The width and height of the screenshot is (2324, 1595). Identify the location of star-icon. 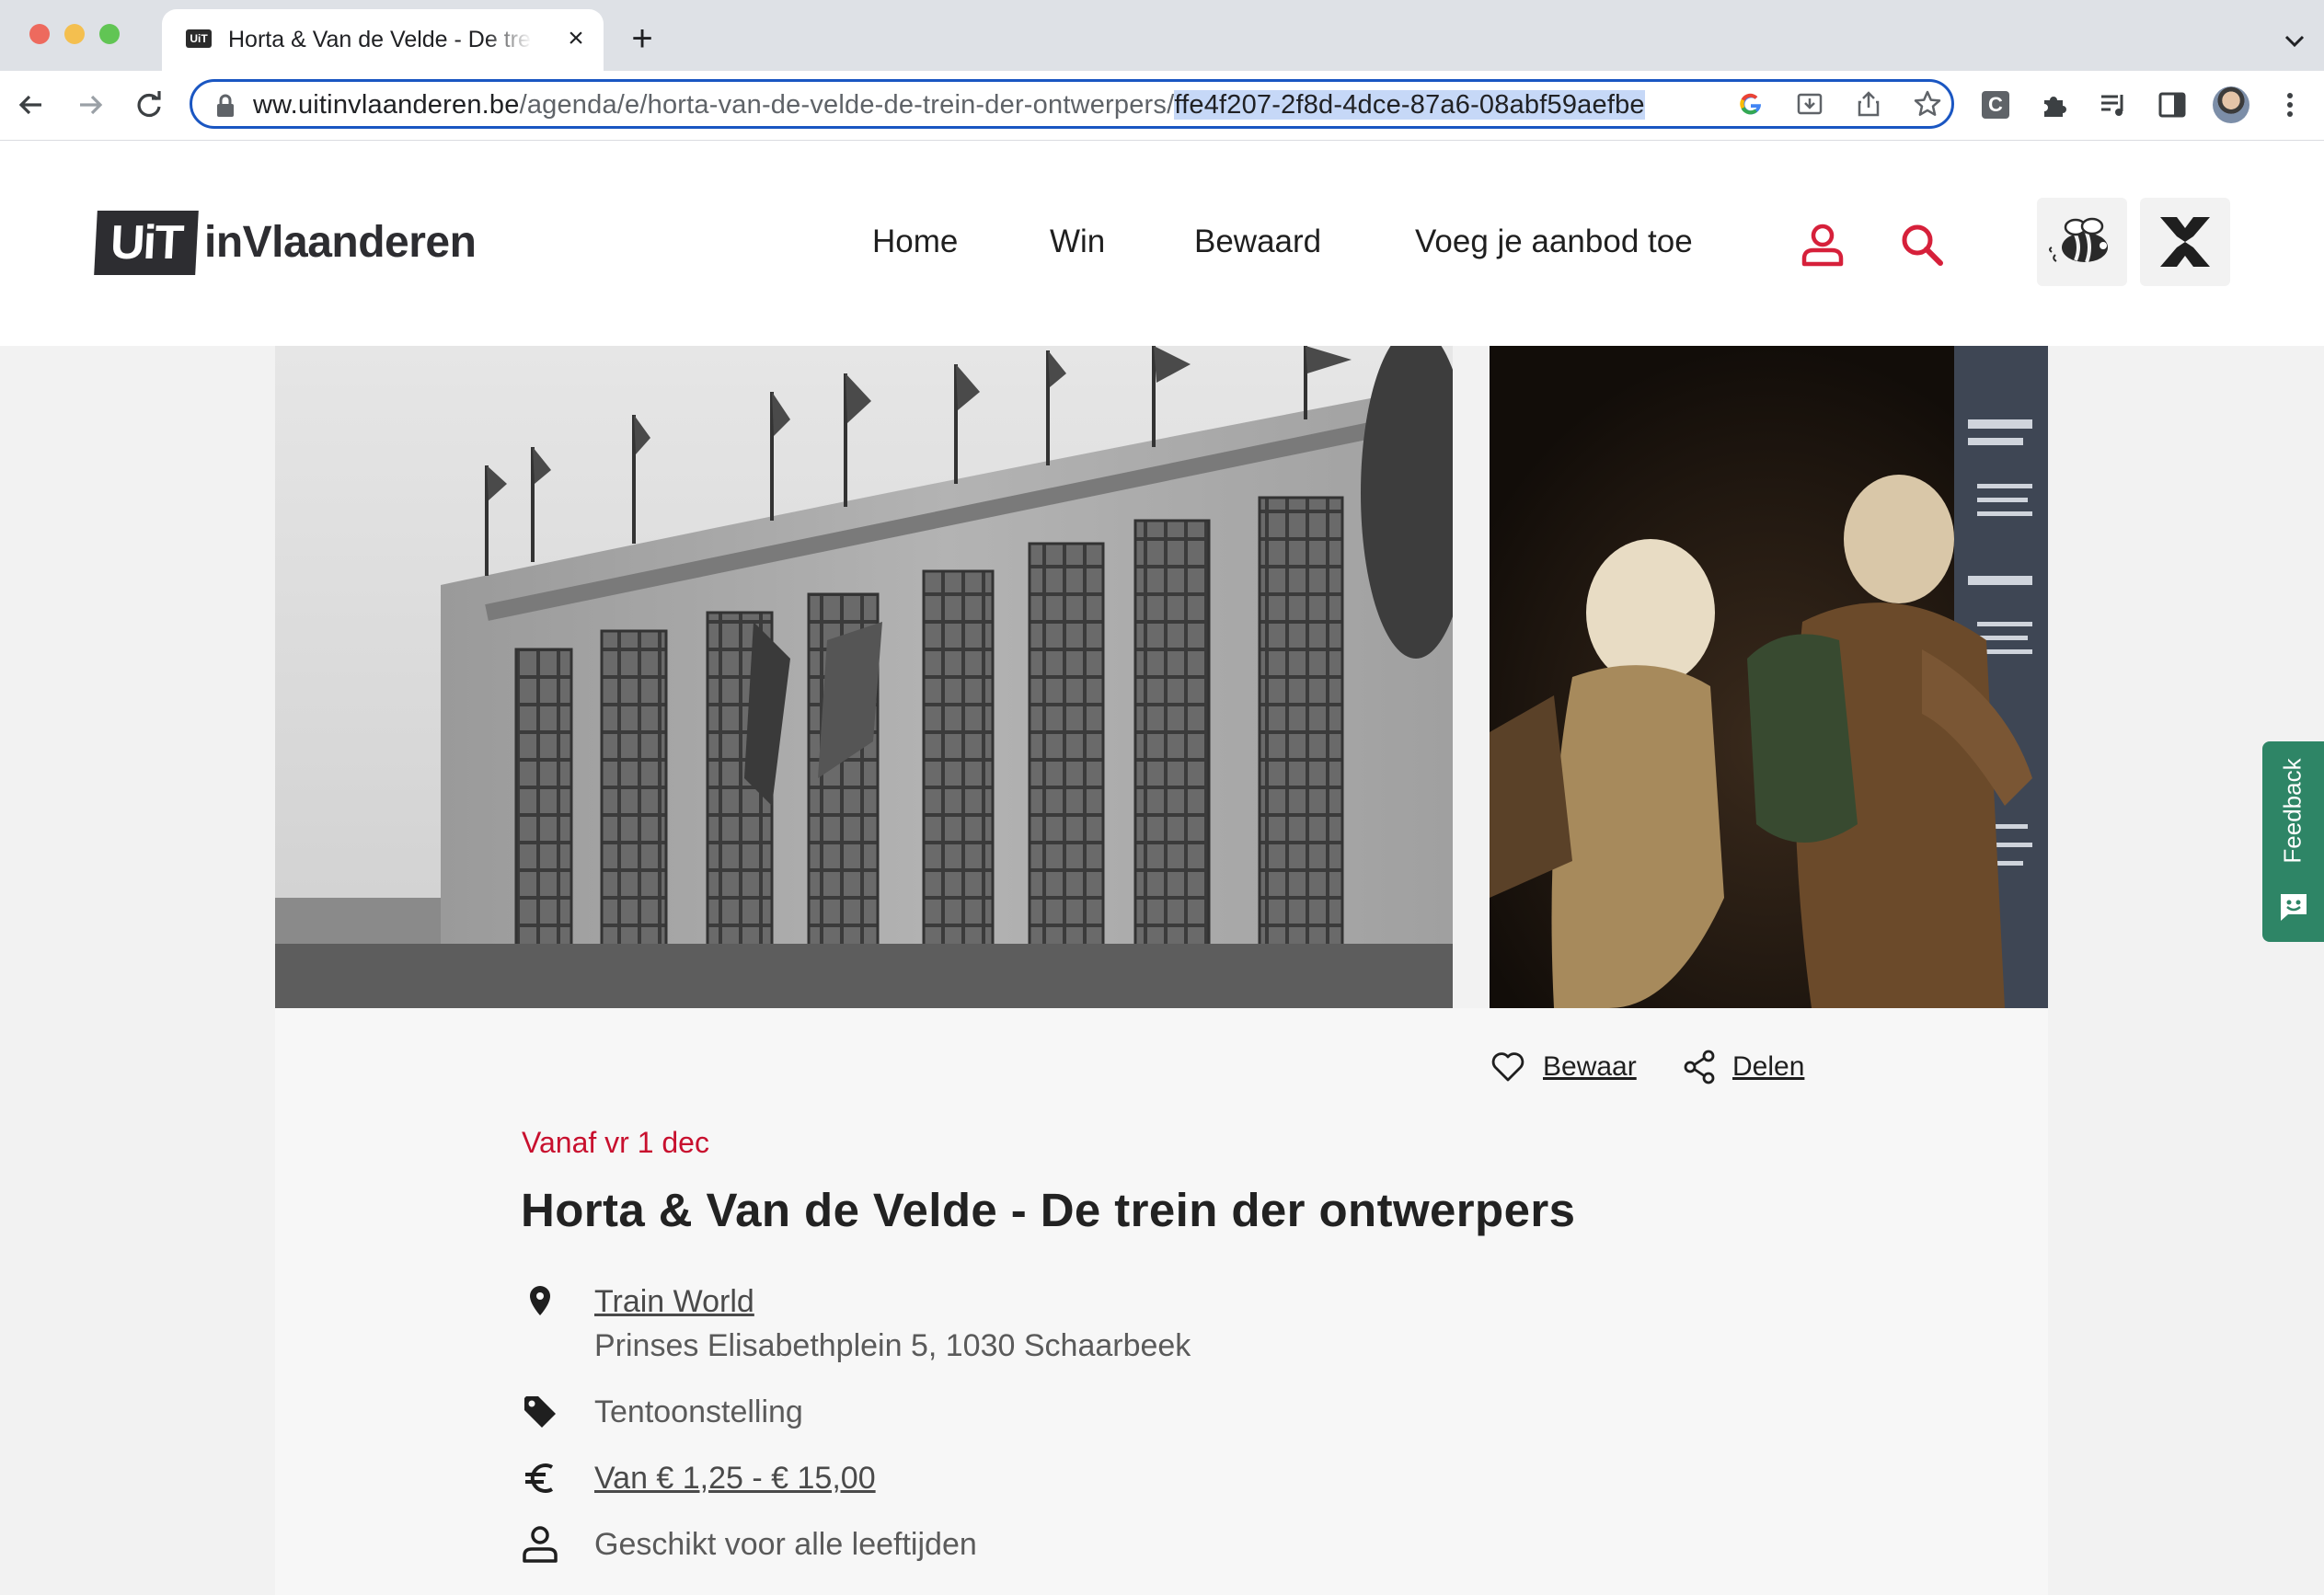
(1927, 104).